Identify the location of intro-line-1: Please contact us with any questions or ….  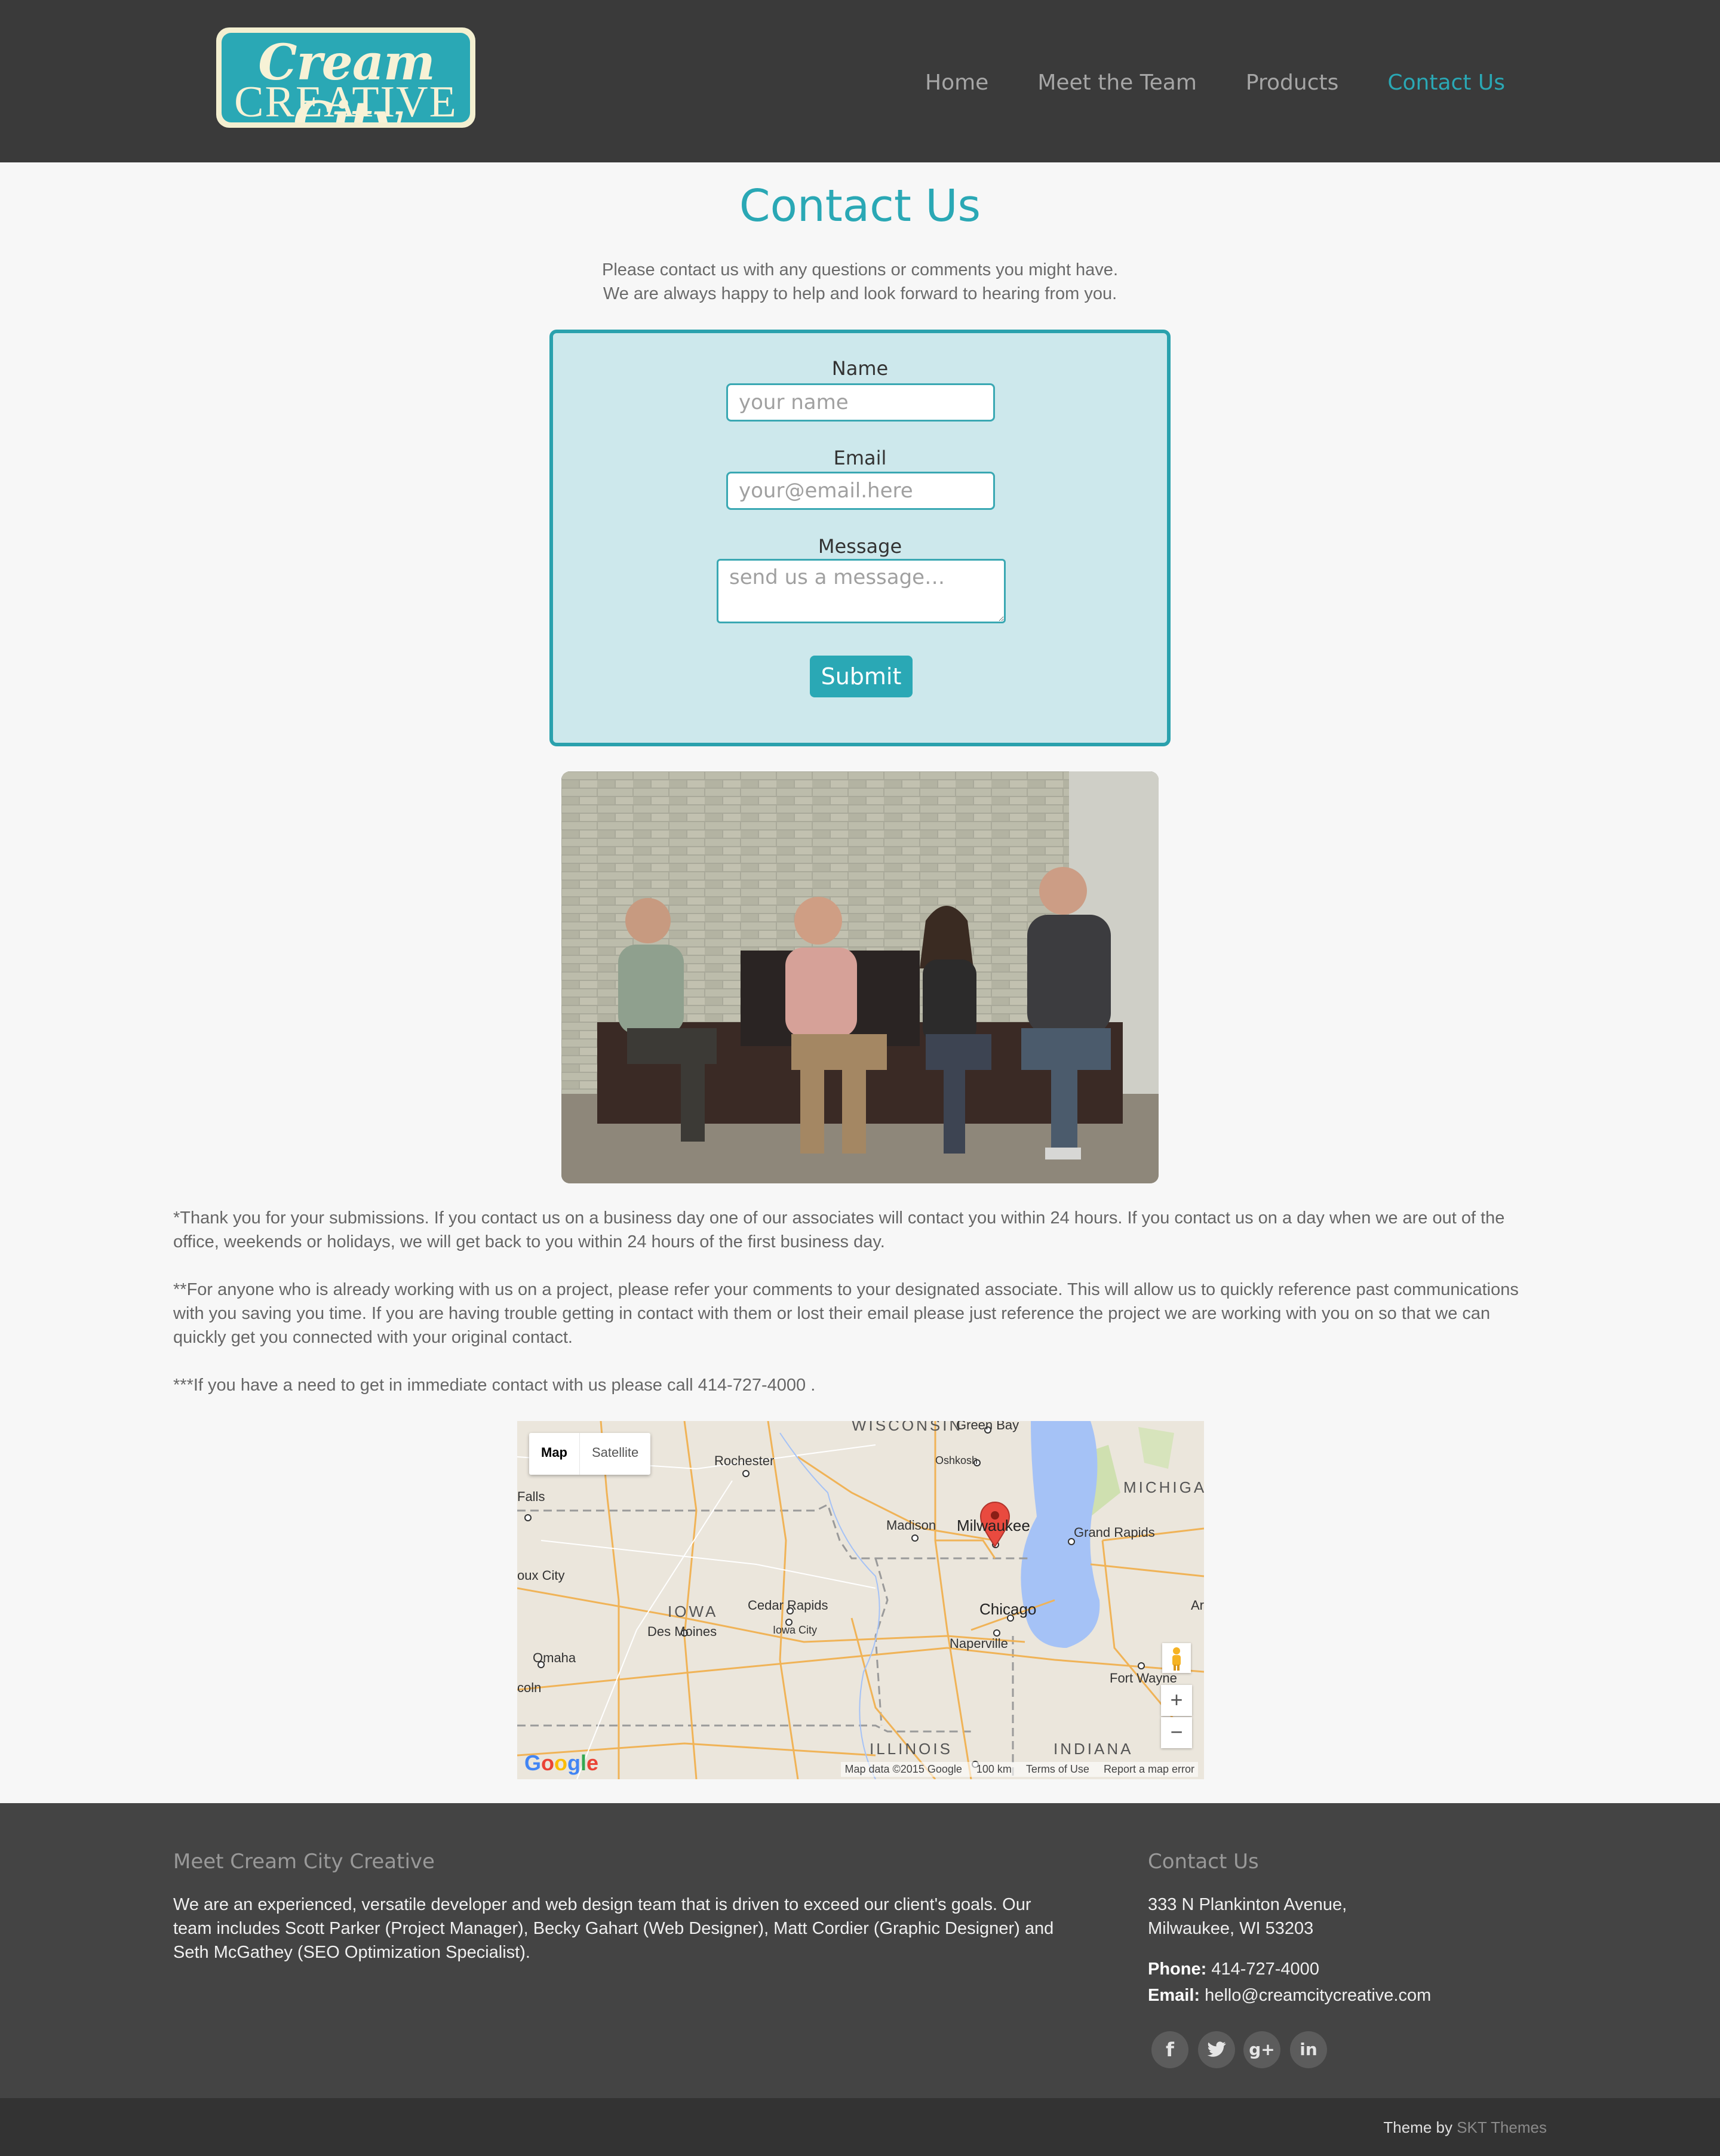
(860, 269).